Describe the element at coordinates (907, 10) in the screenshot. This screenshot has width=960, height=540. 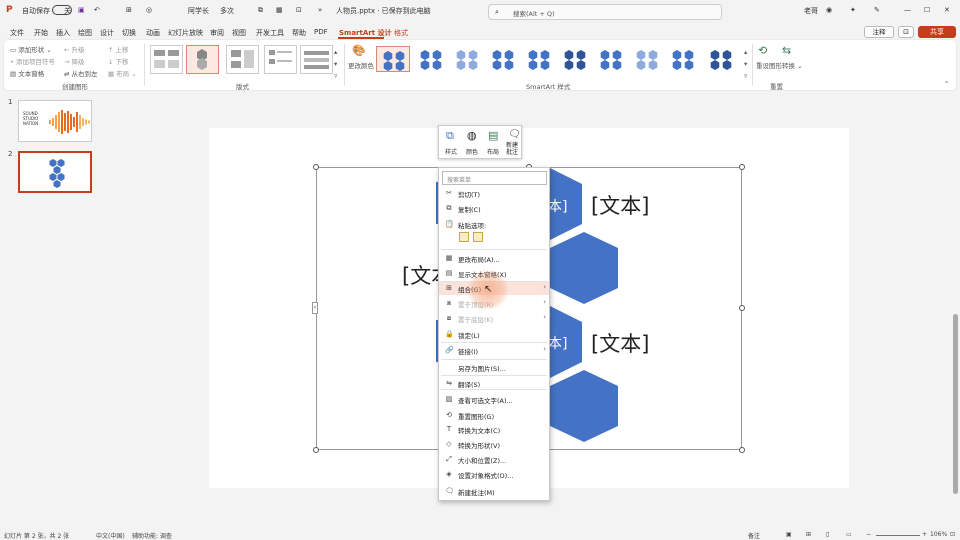
I see `minimize-icon: —` at that location.